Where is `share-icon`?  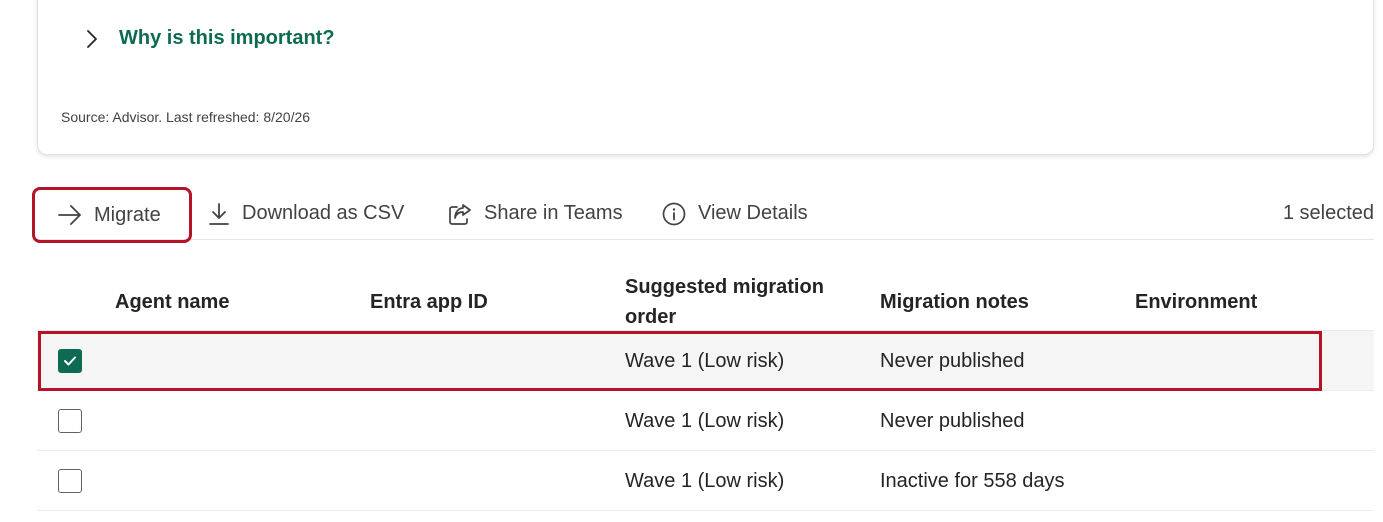 share-icon is located at coordinates (460, 214).